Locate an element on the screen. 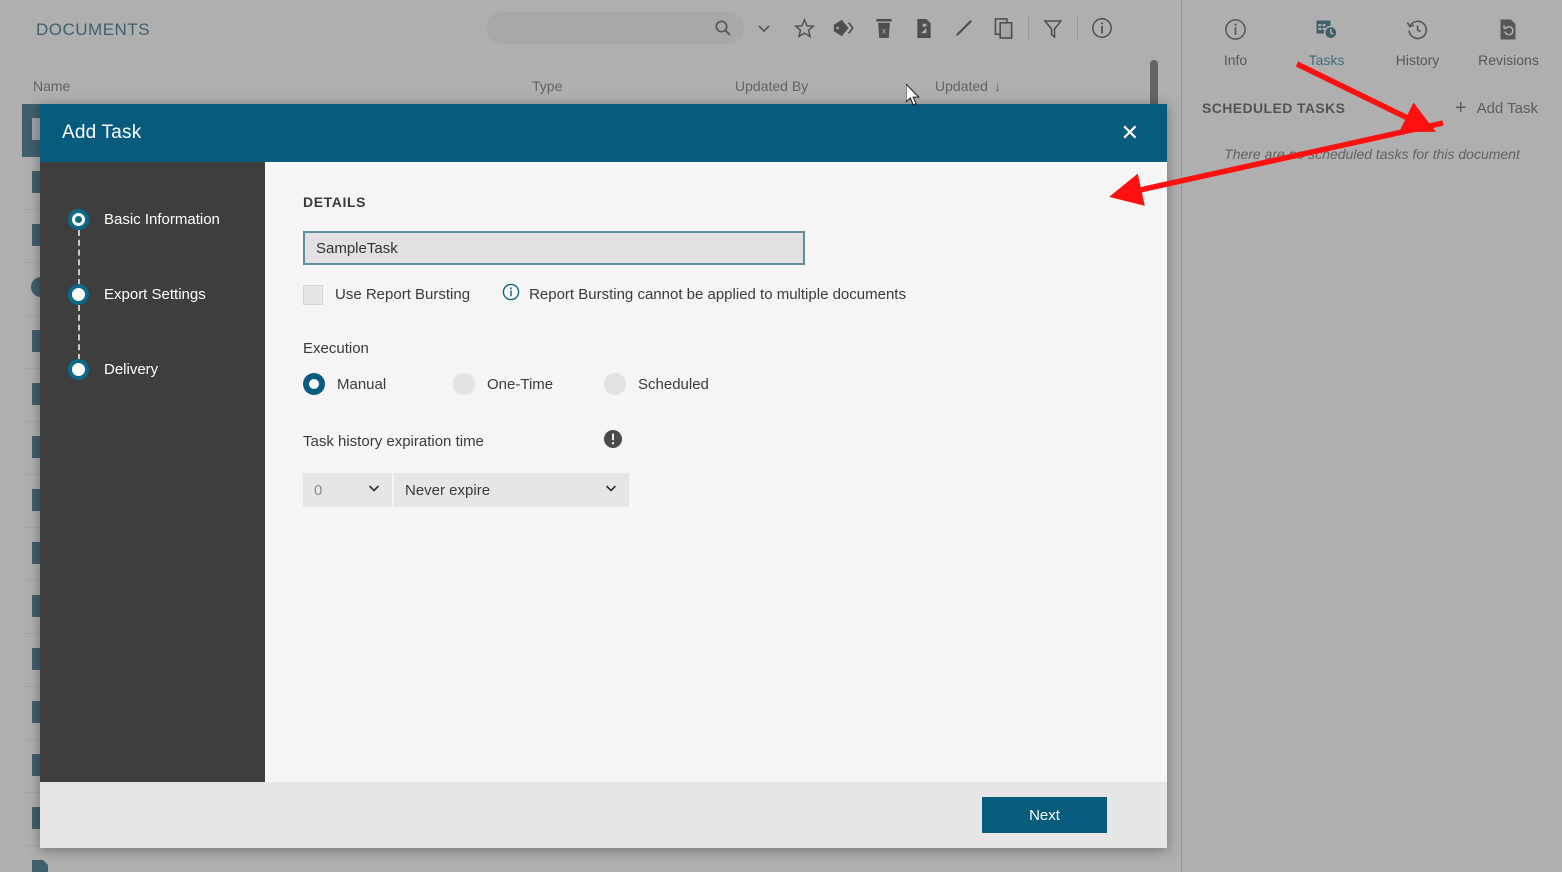  scheduled-tasks-header: SCHEDULED TASKS + Add Task is located at coordinates (1372, 97).